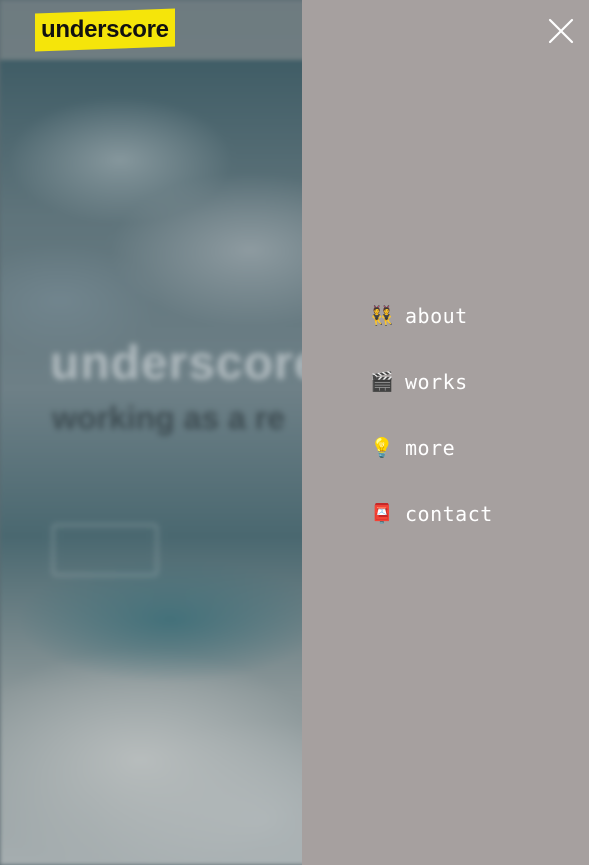  What do you see at coordinates (449, 514) in the screenshot?
I see `menu-label-contact: contact` at bounding box center [449, 514].